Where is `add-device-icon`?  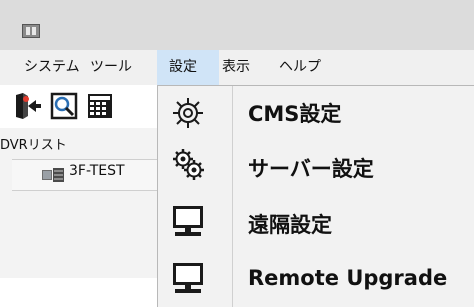
add-device-icon is located at coordinates (28, 106).